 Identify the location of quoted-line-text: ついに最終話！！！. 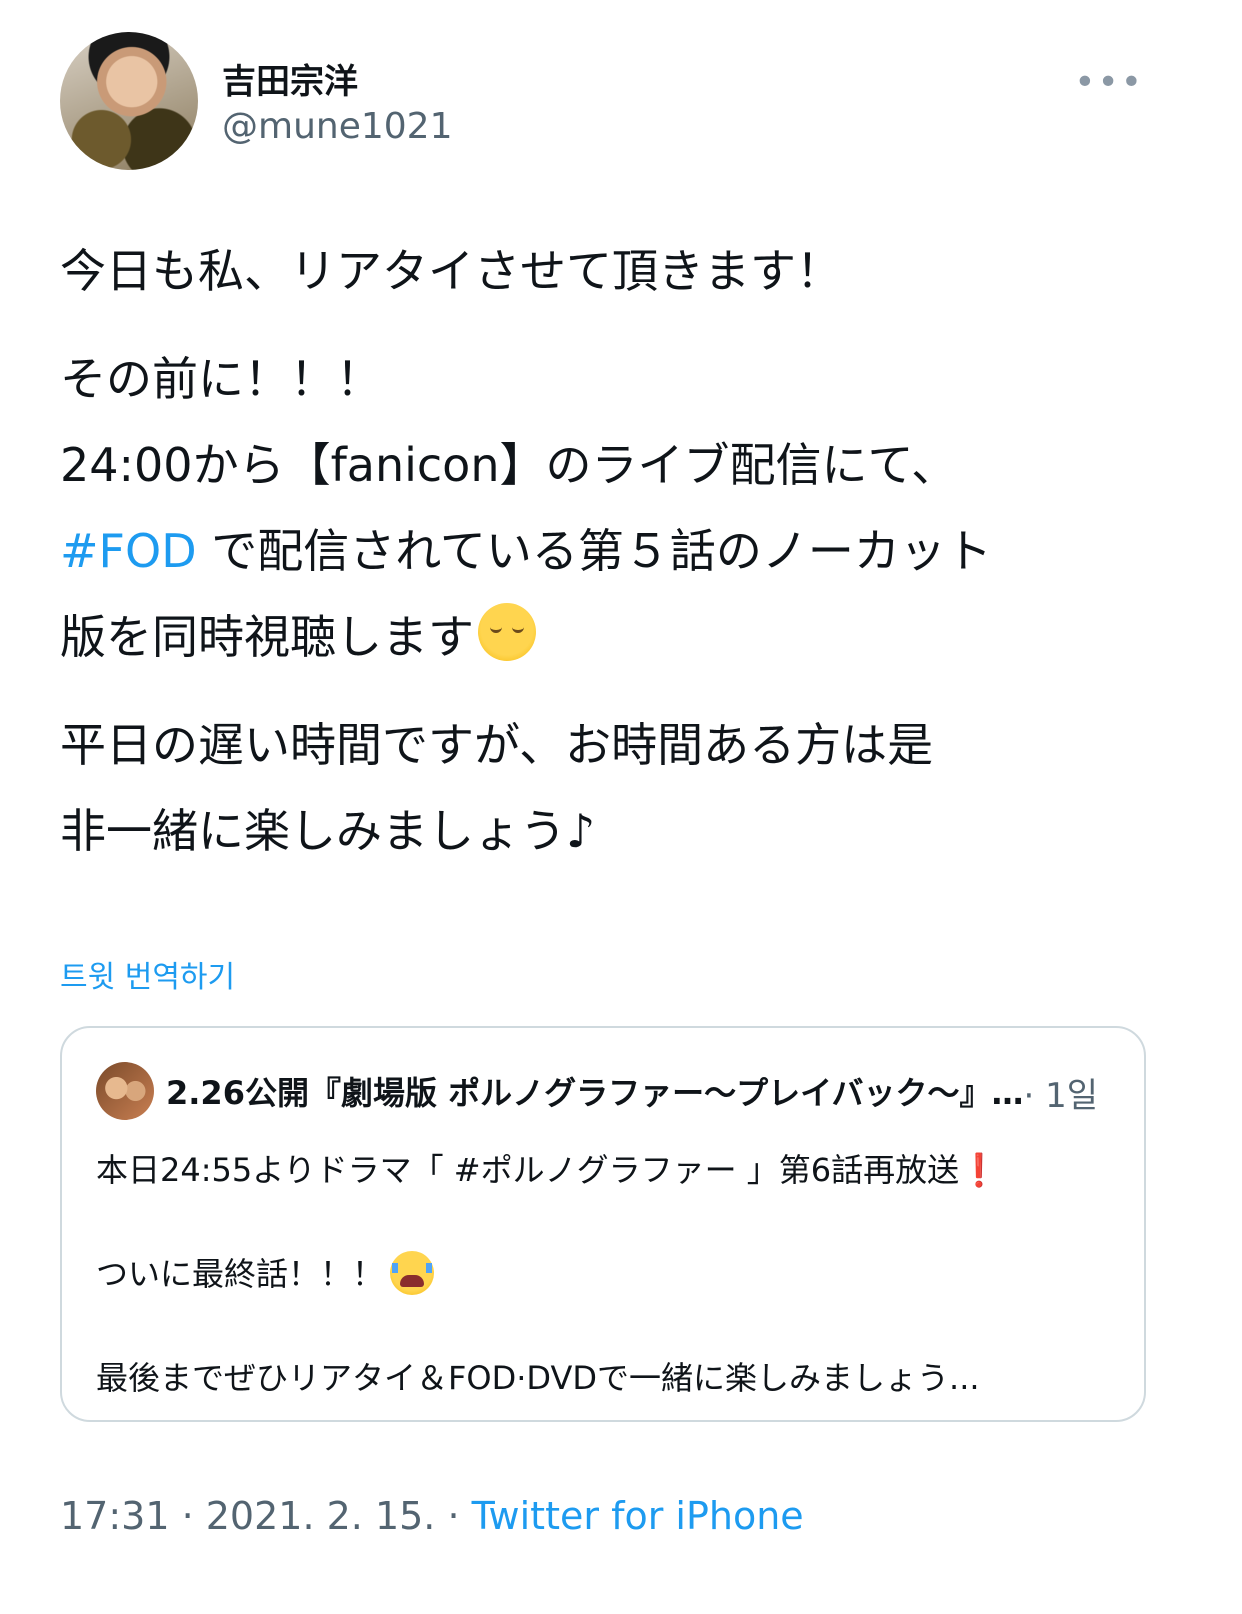
(240, 1274).